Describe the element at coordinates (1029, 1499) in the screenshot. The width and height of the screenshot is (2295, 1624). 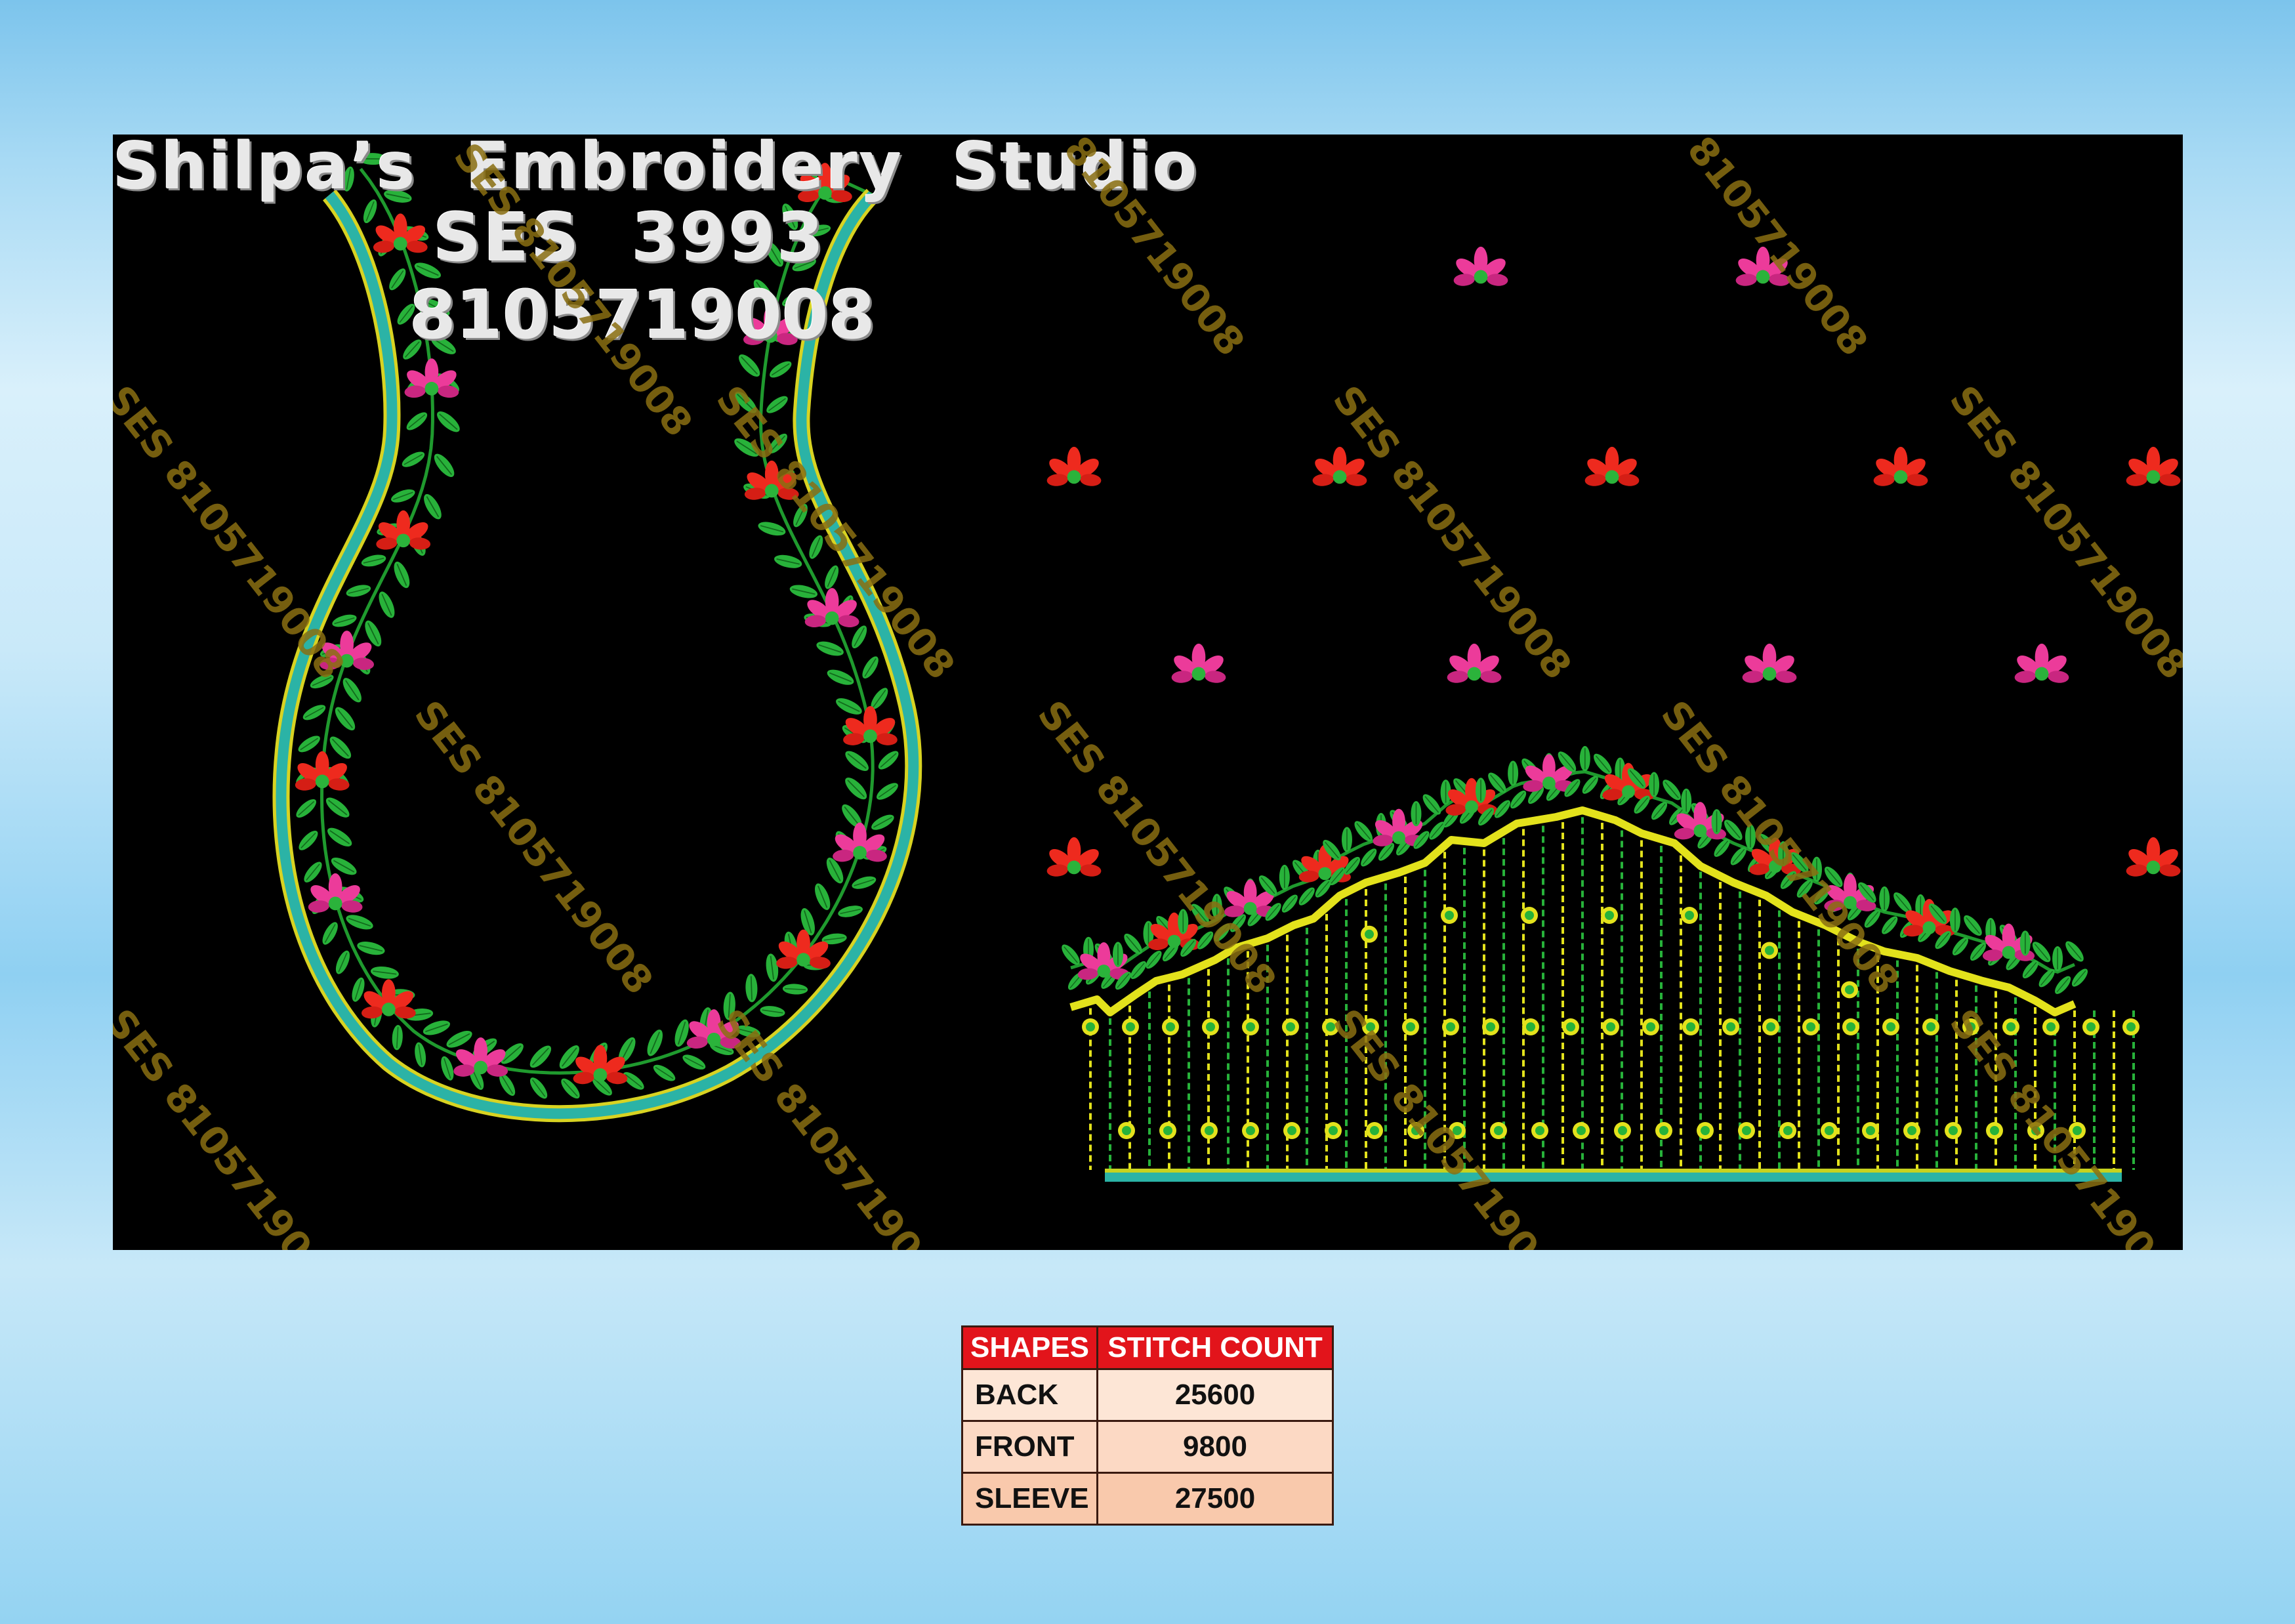
I see `shape-cell: SLEEVE` at that location.